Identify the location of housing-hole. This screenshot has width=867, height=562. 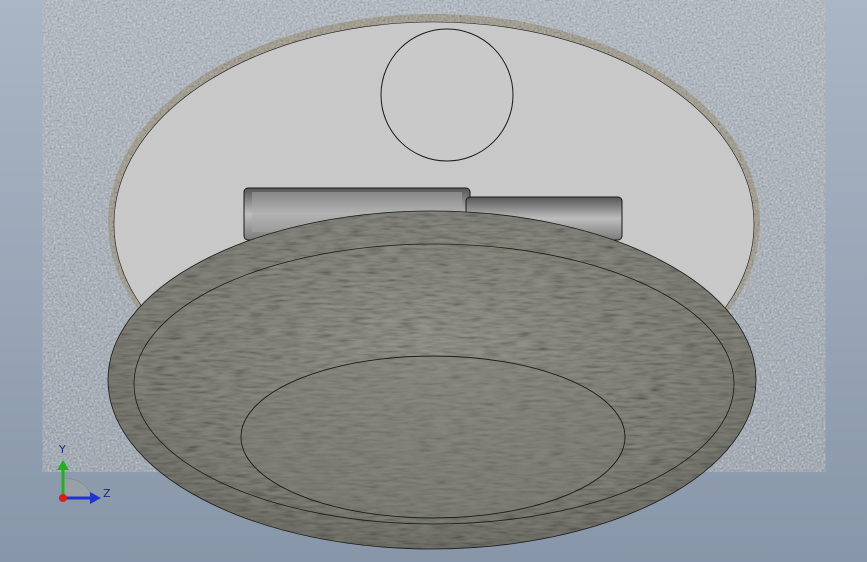
(447, 95).